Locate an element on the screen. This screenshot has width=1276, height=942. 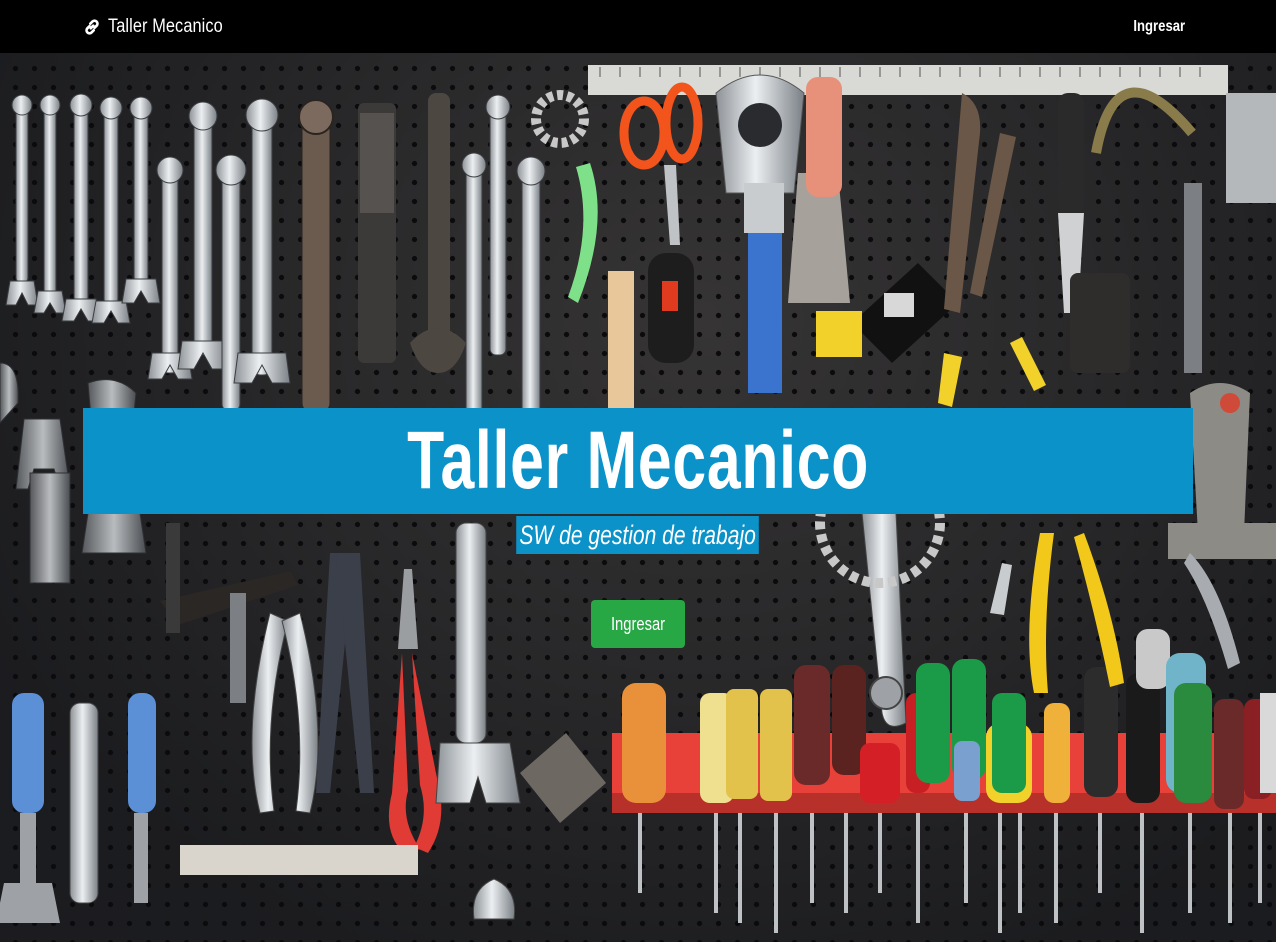
subtitle-wrap: SW de gestion de trabajo is located at coordinates (638, 535).